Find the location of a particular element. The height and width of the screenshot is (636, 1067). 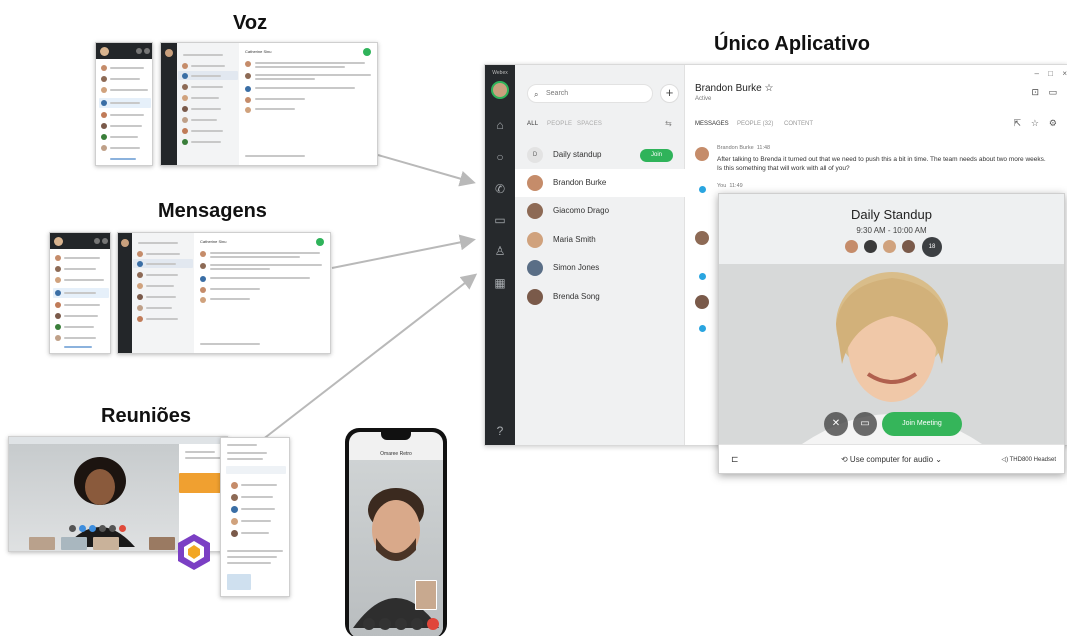

space-row-simon-jones: Simon Jones is located at coordinates (600, 268).